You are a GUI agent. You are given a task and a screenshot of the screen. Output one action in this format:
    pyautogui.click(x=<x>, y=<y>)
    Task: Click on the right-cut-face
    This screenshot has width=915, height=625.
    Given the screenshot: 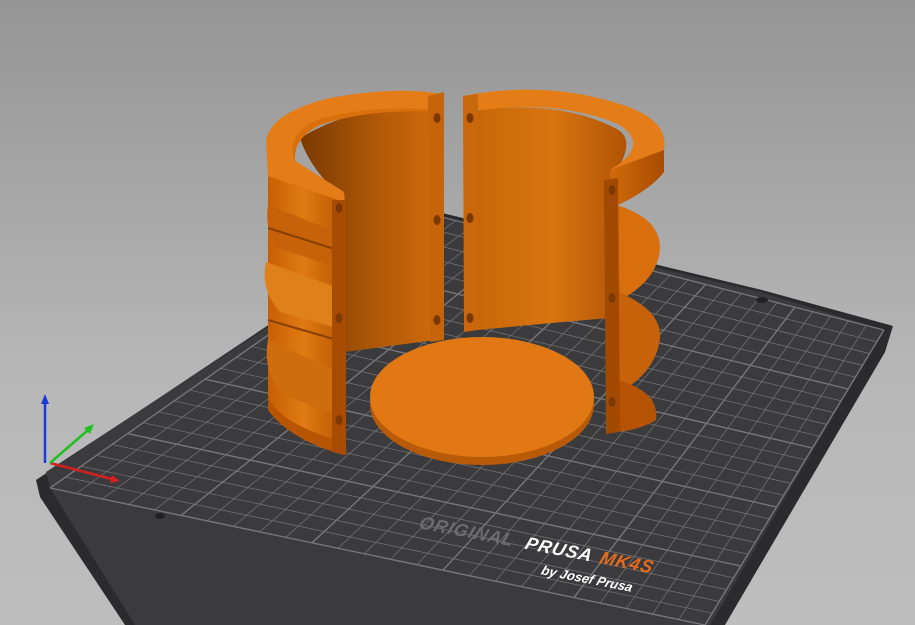 What is the action you would take?
    pyautogui.click(x=470, y=213)
    